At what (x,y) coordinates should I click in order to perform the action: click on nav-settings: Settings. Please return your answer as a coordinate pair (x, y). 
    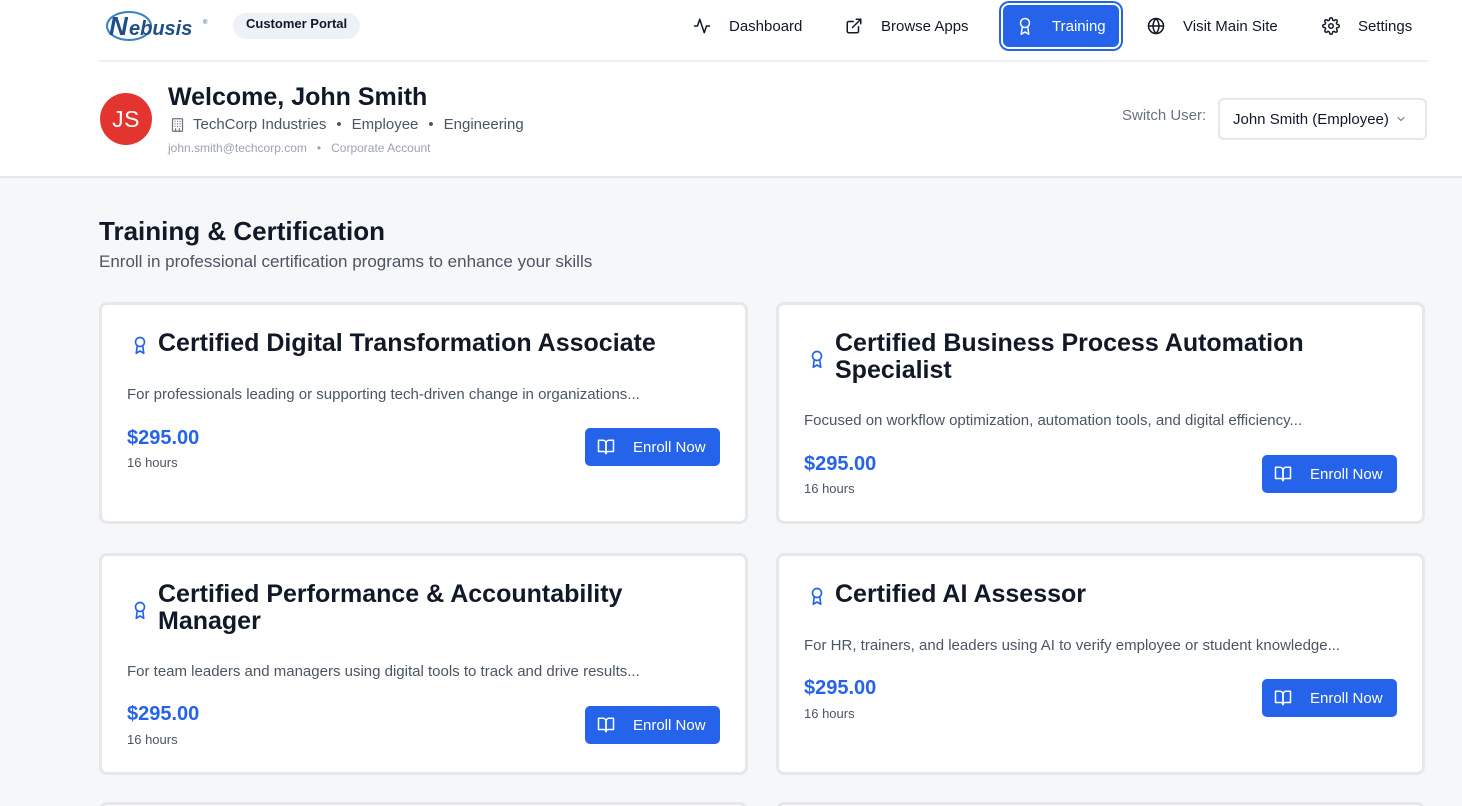
    Looking at the image, I should click on (1367, 26).